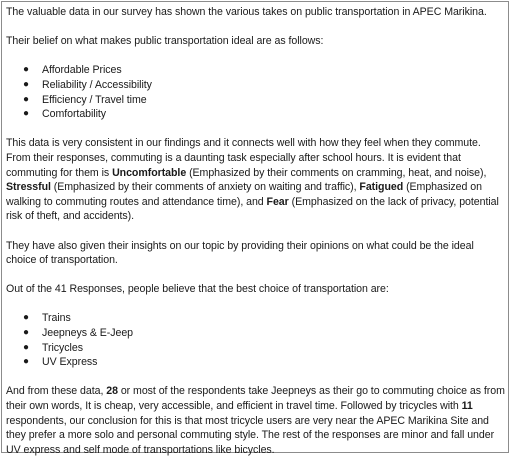  What do you see at coordinates (97, 84) in the screenshot?
I see `list-item-text: Reliability / Accessibility` at bounding box center [97, 84].